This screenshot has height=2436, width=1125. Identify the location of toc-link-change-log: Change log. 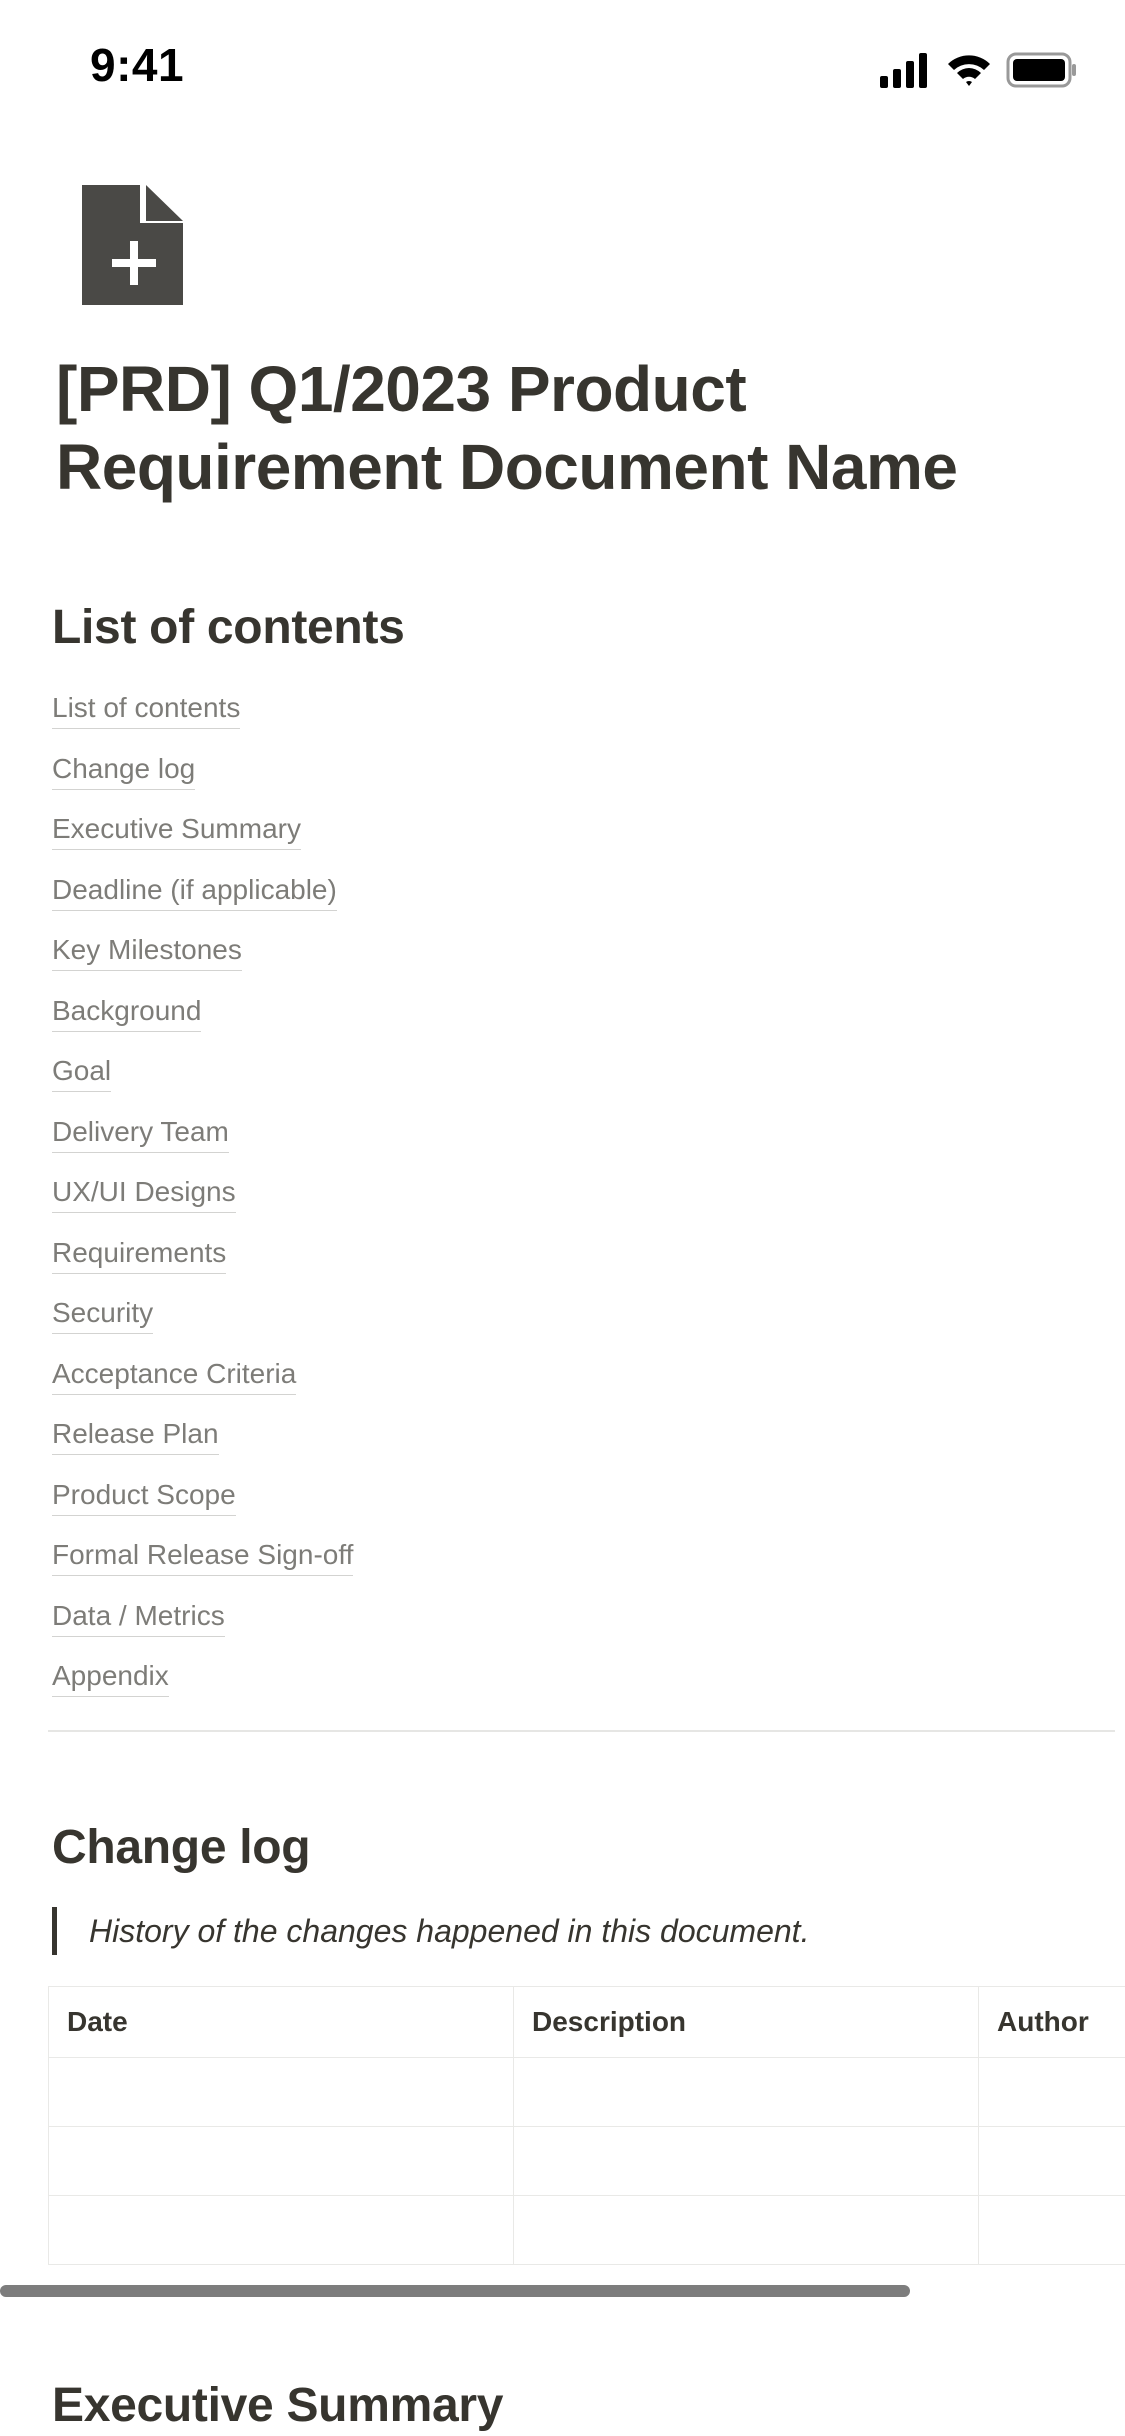
(124, 770).